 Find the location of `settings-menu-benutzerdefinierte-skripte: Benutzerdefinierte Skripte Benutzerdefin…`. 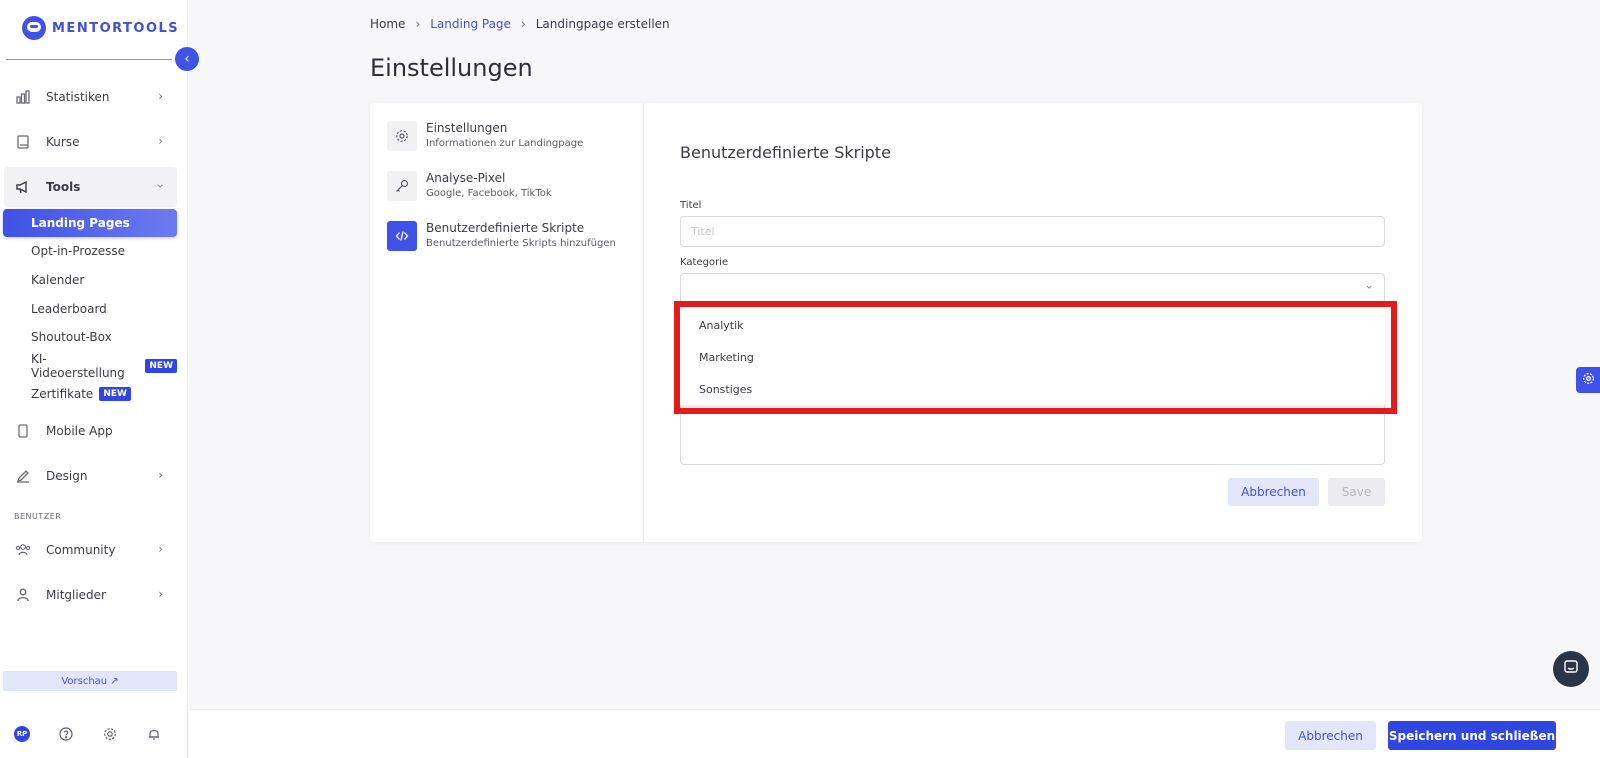

settings-menu-benutzerdefinierte-skripte: Benutzerdefinierte Skripte Benutzerdefin… is located at coordinates (512, 241).